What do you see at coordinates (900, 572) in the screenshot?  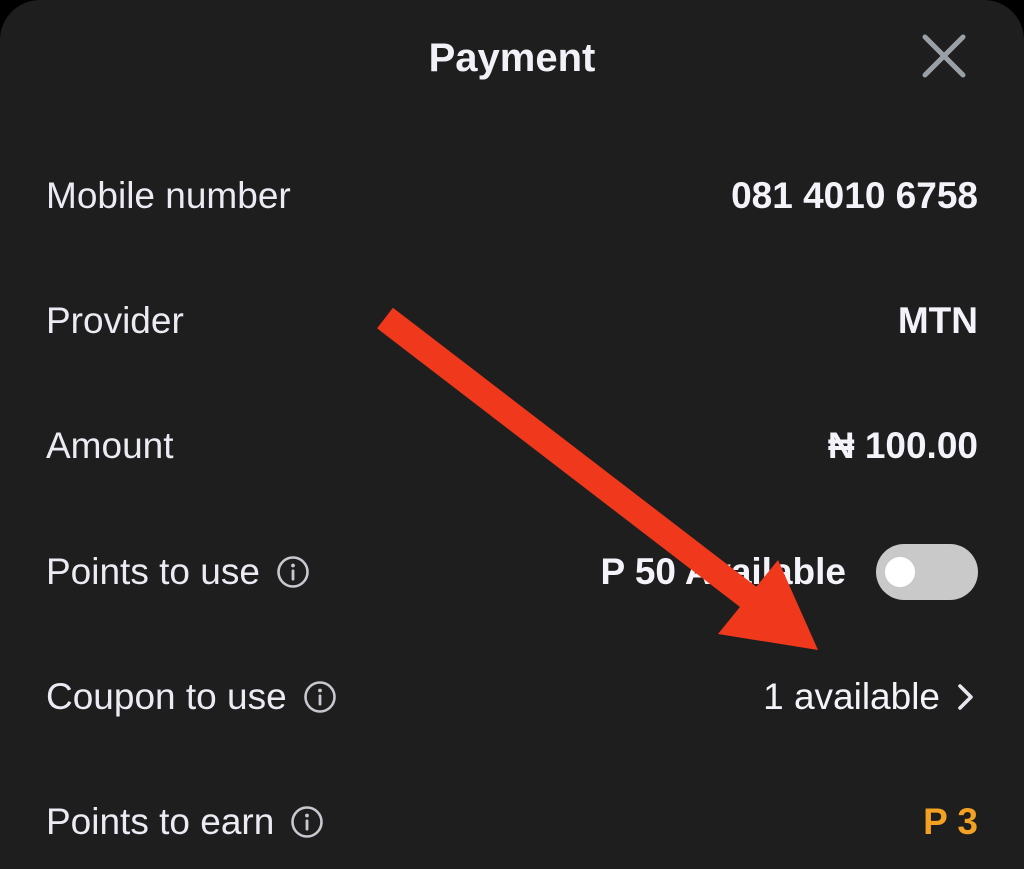 I see `toggle-knob` at bounding box center [900, 572].